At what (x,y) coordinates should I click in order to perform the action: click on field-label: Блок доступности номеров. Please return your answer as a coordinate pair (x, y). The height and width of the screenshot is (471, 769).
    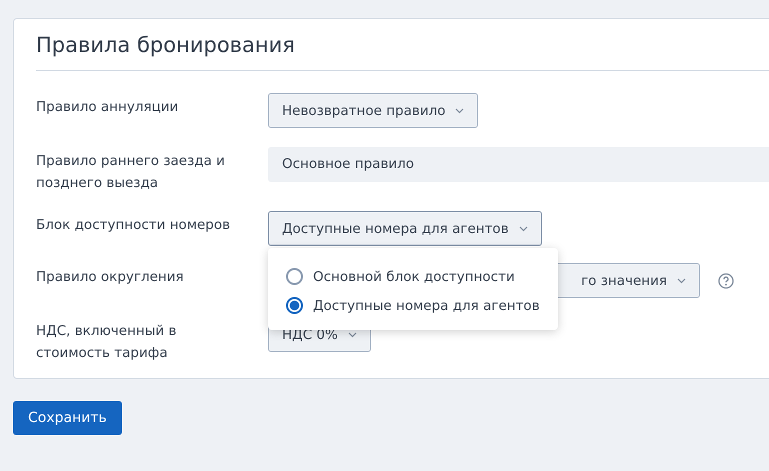
    Looking at the image, I should click on (134, 225).